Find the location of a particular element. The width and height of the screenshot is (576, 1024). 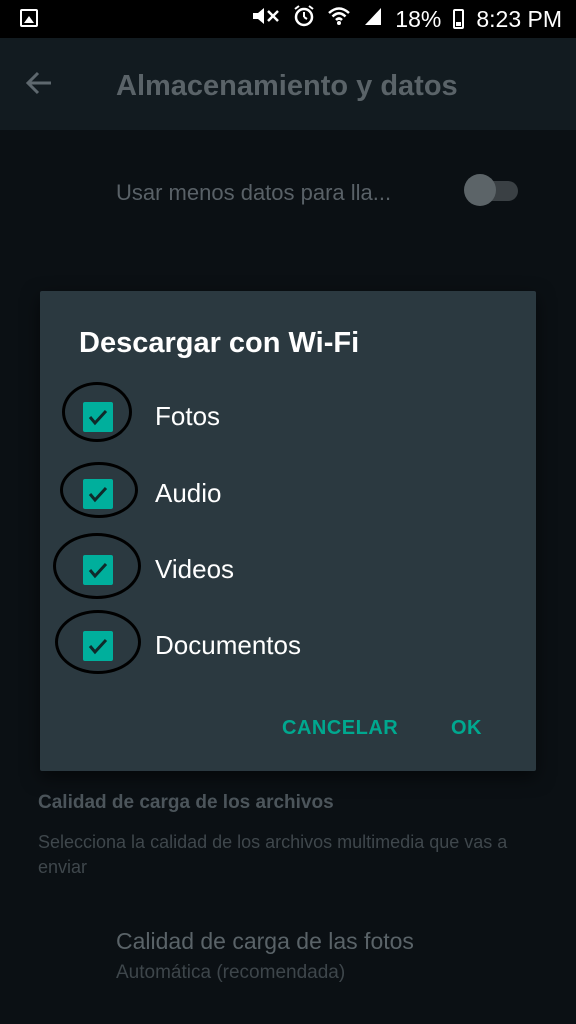

option-documentos: Documentos is located at coordinates (288, 646).